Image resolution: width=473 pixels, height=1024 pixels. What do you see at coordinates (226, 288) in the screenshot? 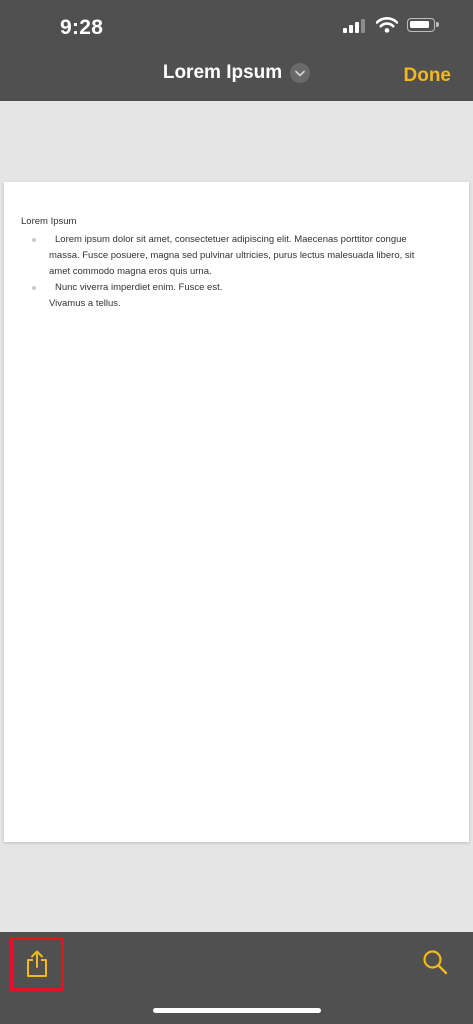
I see `list-item: Nunc viverra imperdiet enim. Fusce est.` at bounding box center [226, 288].